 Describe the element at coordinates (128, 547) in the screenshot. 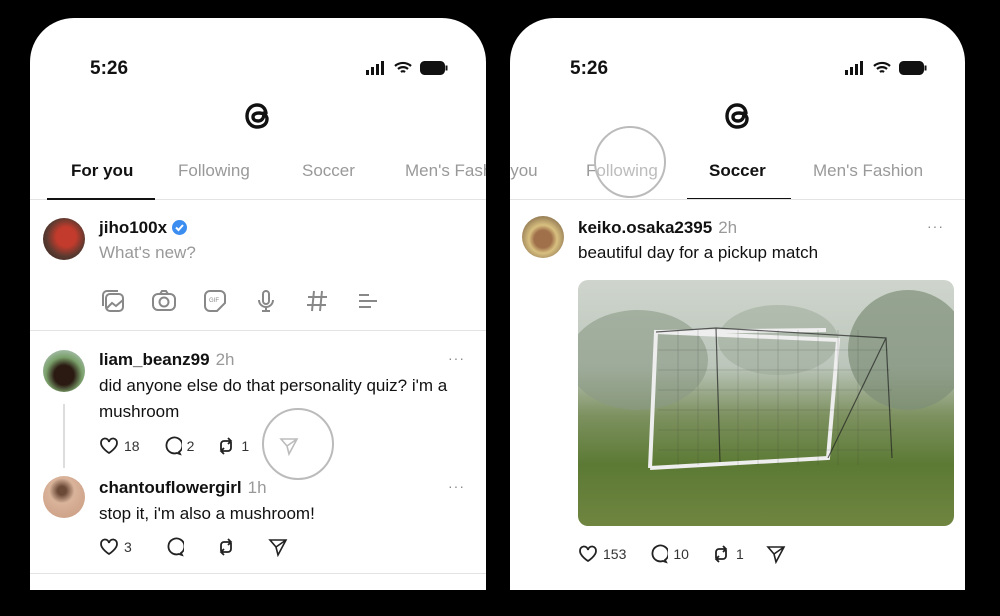

I see `like-count: 3` at that location.